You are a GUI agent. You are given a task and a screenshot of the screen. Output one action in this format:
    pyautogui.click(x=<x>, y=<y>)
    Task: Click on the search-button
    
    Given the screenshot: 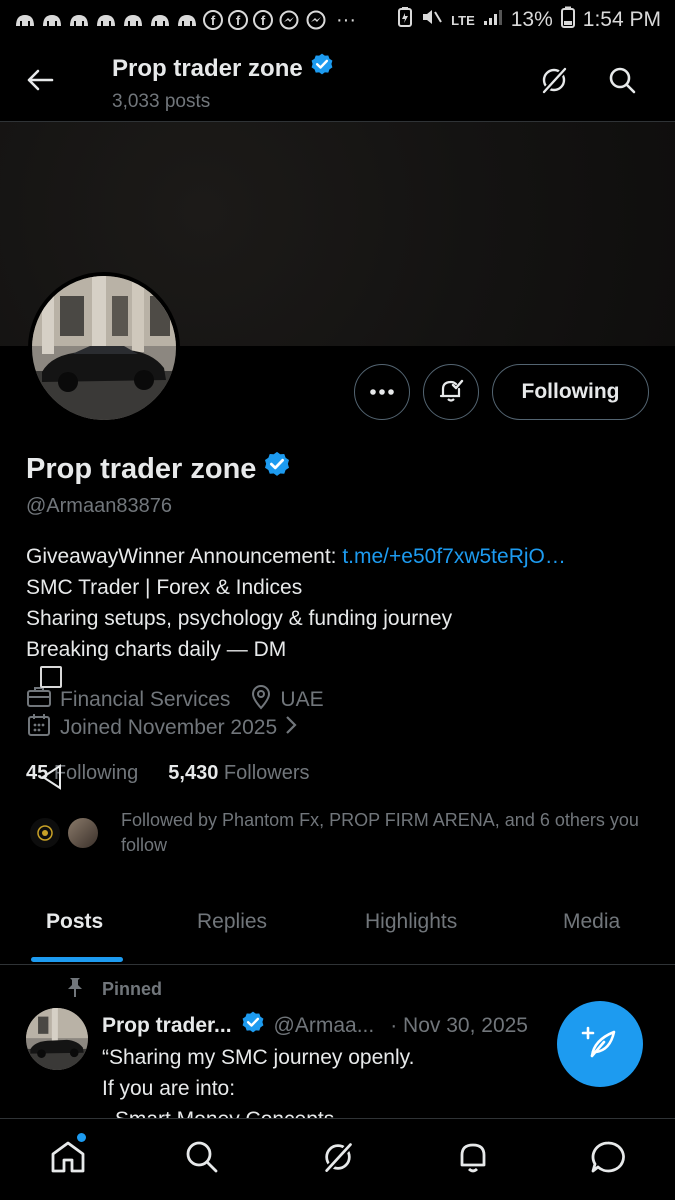 What is the action you would take?
    pyautogui.click(x=622, y=82)
    